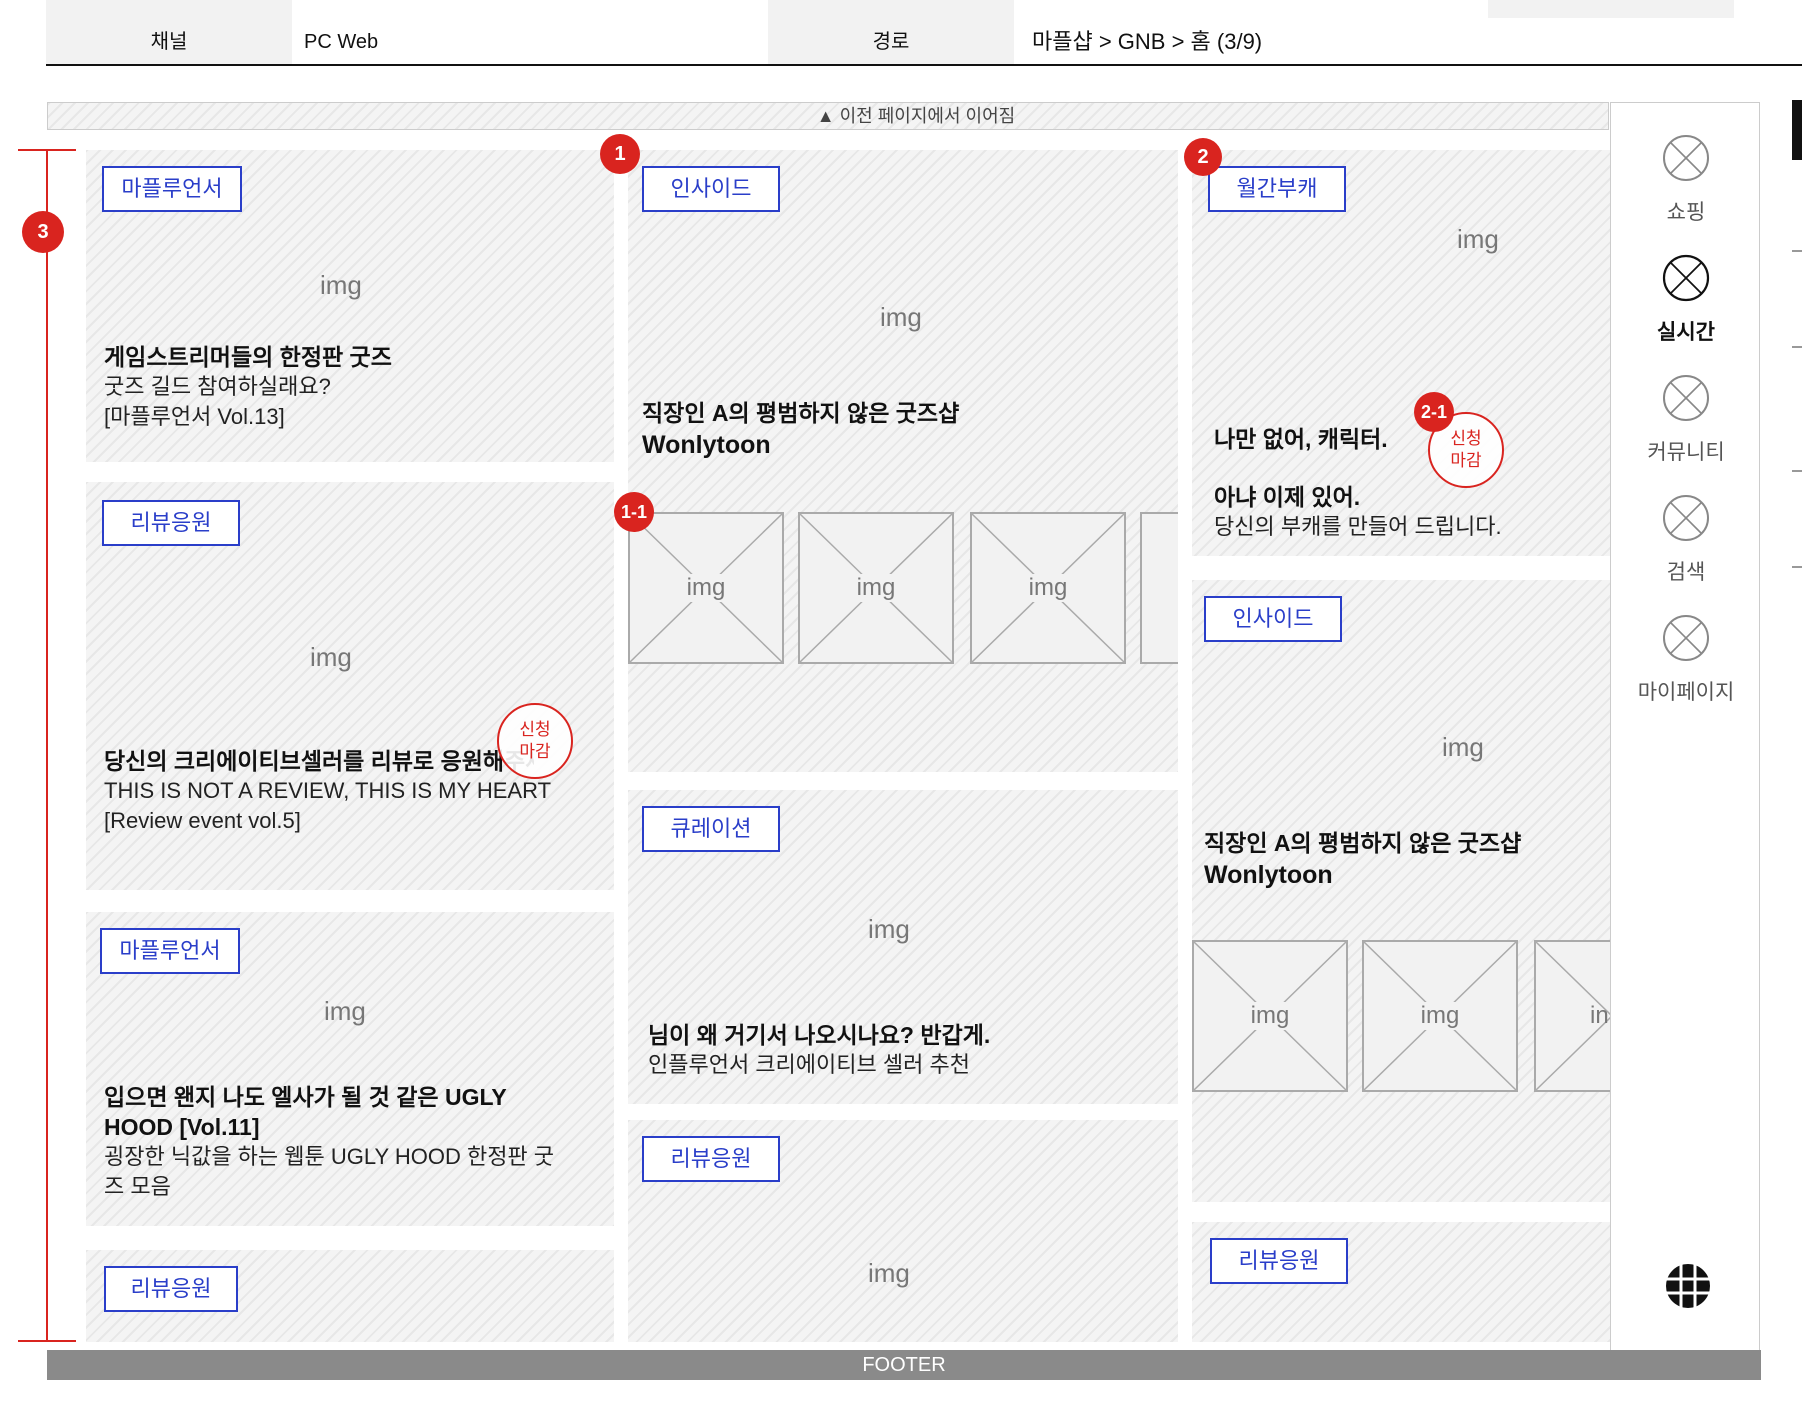  Describe the element at coordinates (1147, 41) in the screenshot. I see `value-path: 마플샵 > GNB > 홈 (3/9)` at that location.